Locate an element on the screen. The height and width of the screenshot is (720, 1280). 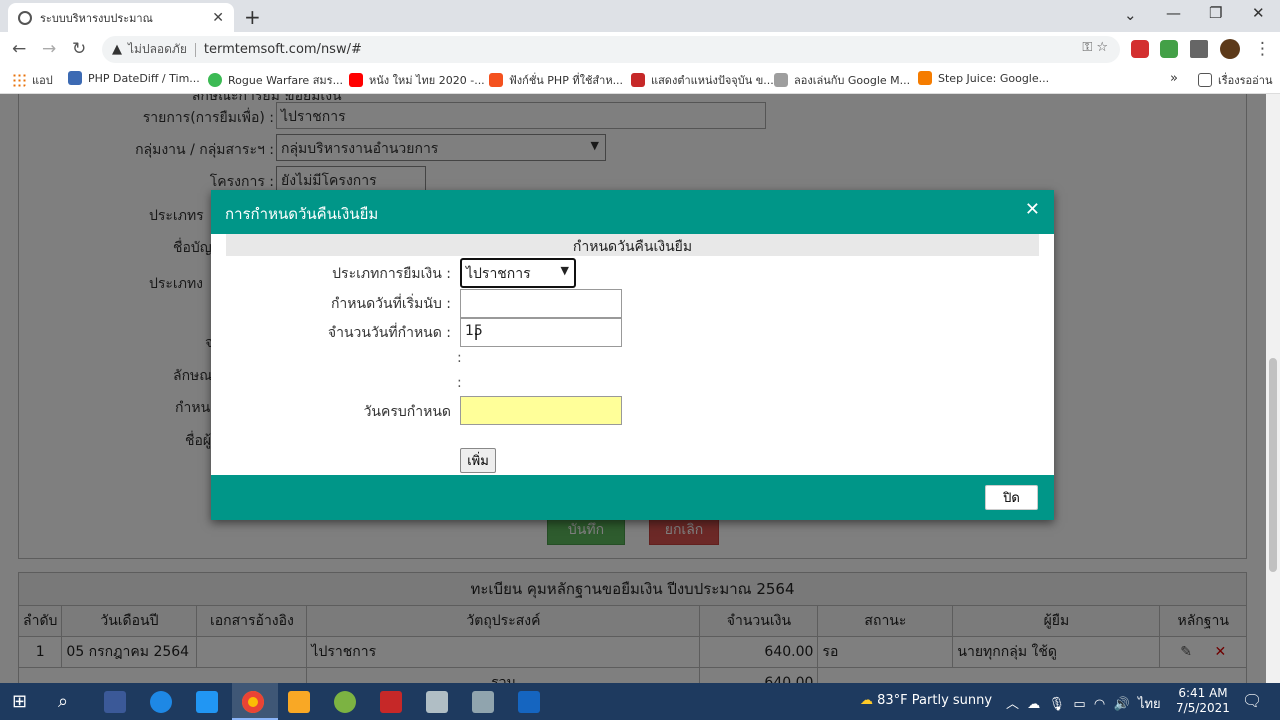
scrollbar-thumb is located at coordinates (1273, 465).